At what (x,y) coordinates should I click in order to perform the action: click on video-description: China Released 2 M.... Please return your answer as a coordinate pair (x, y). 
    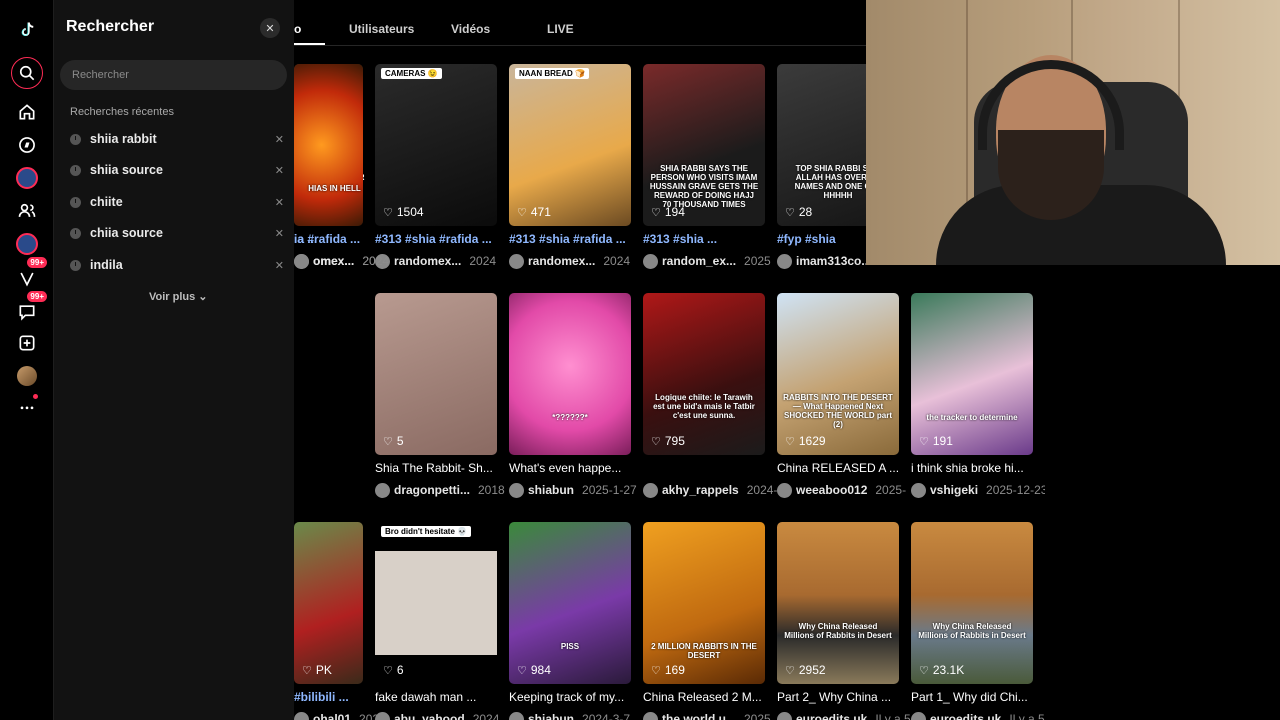
    Looking at the image, I should click on (707, 697).